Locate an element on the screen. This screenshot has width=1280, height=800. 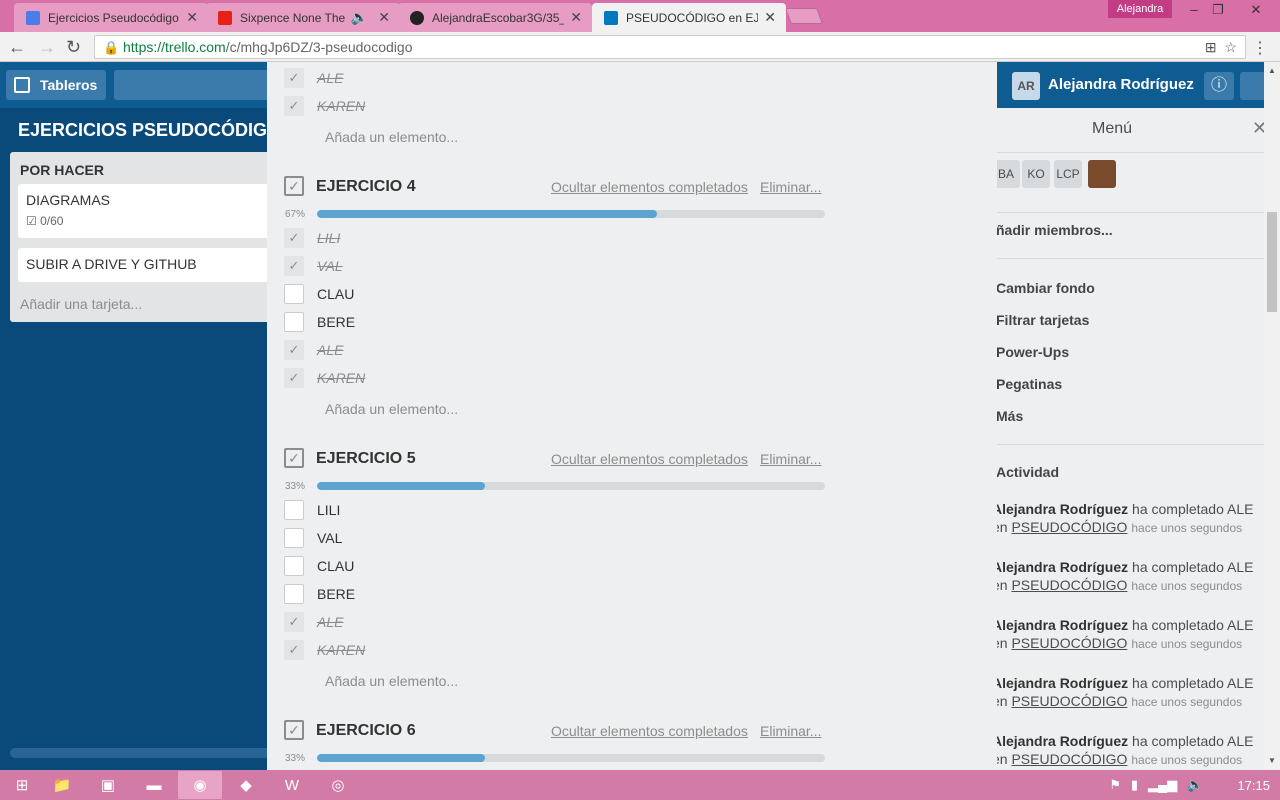
clock: 17:15 is located at coordinates (1253, 785).